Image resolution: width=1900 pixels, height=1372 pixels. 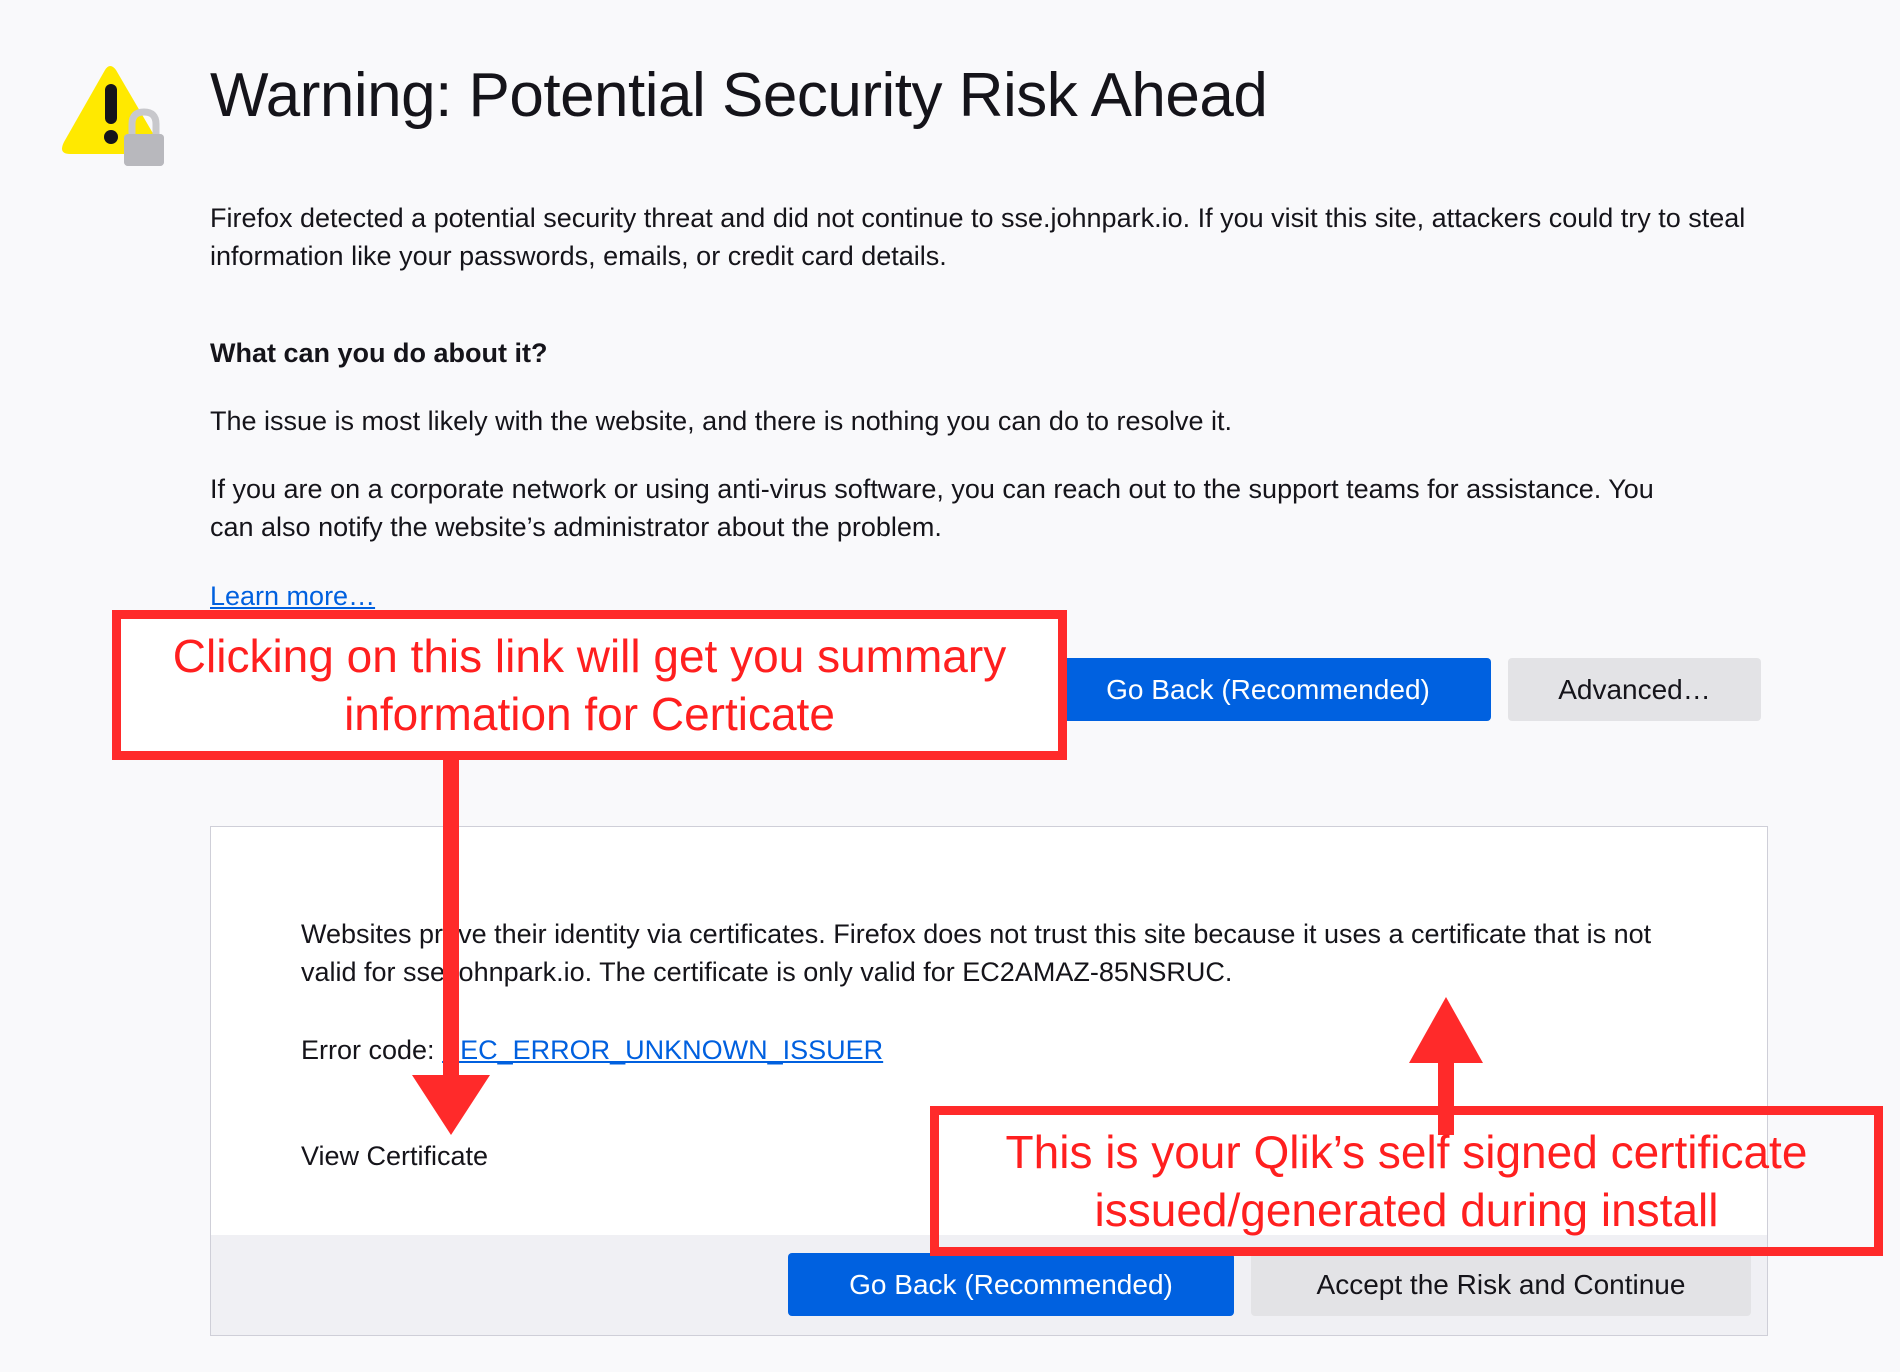 I want to click on what-heading: What can you do about it?, so click(x=379, y=353).